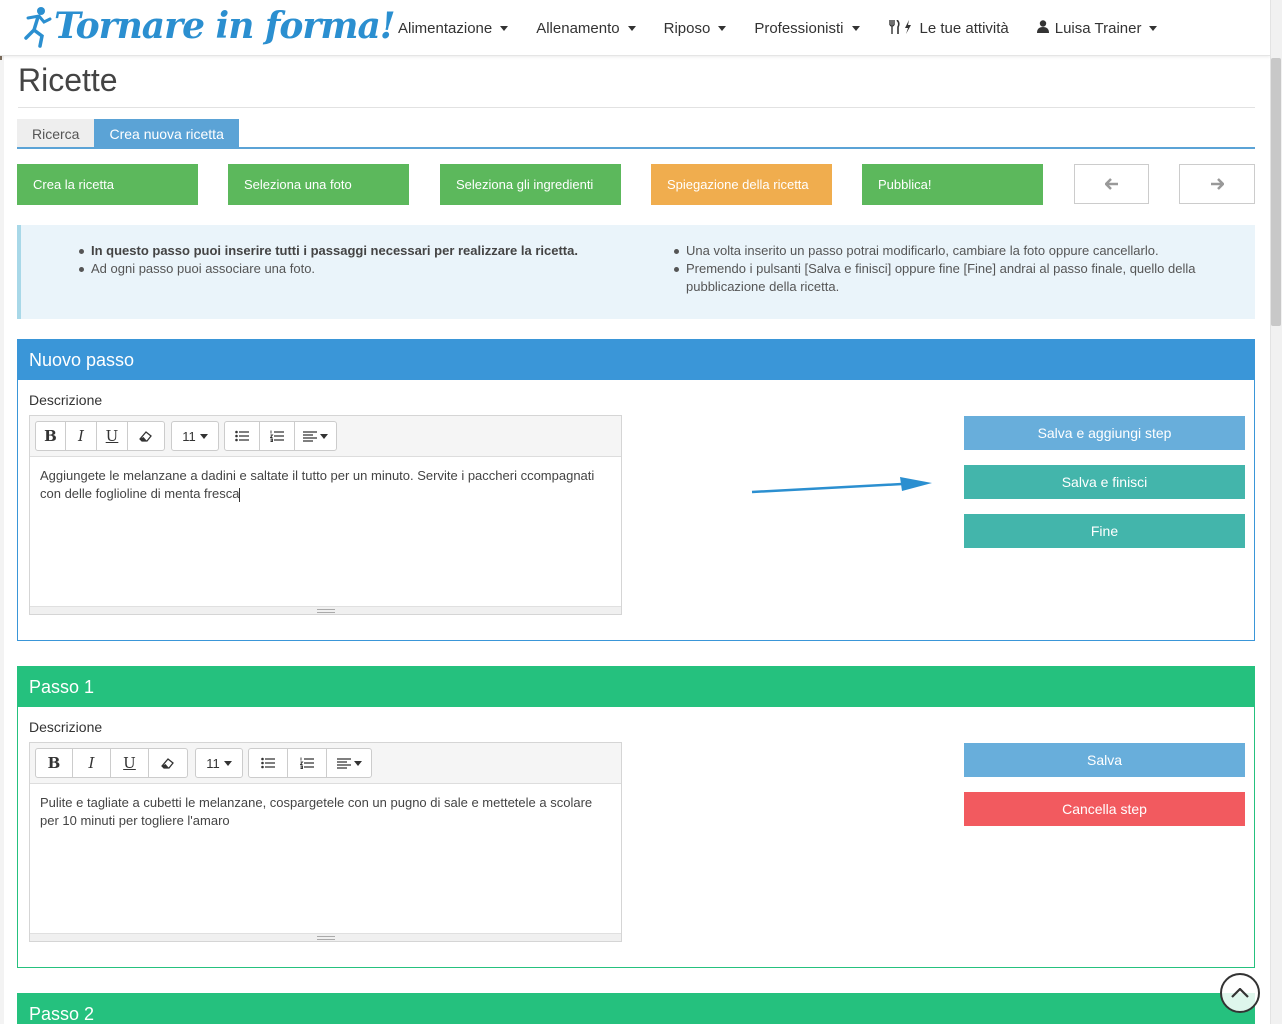  Describe the element at coordinates (1104, 433) in the screenshot. I see `save-and-add-step-button: Salva e aggiungi step` at that location.